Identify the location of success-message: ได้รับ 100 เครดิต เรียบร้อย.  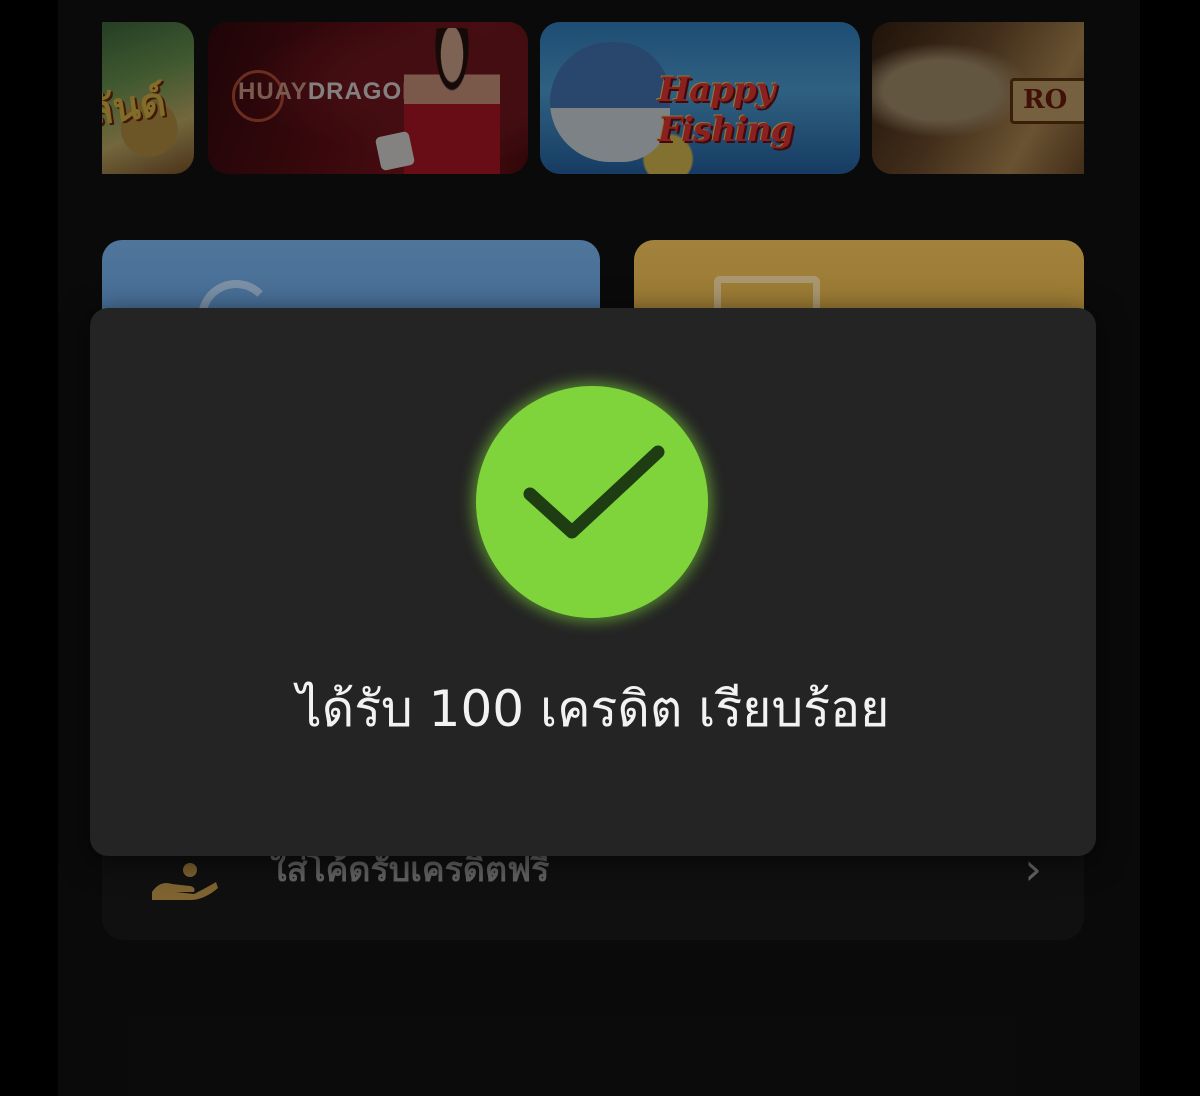
(593, 709).